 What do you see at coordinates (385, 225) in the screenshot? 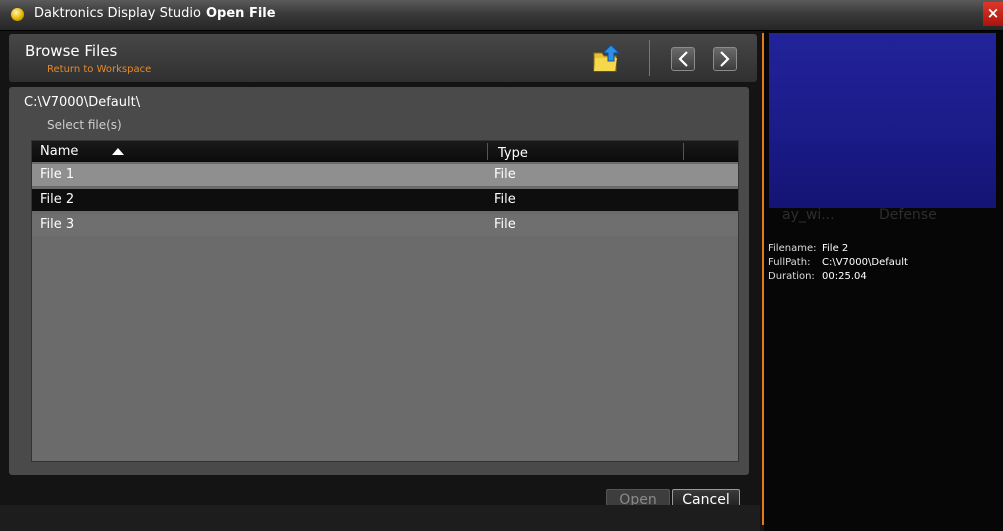
I see `table-row: File 3 File` at bounding box center [385, 225].